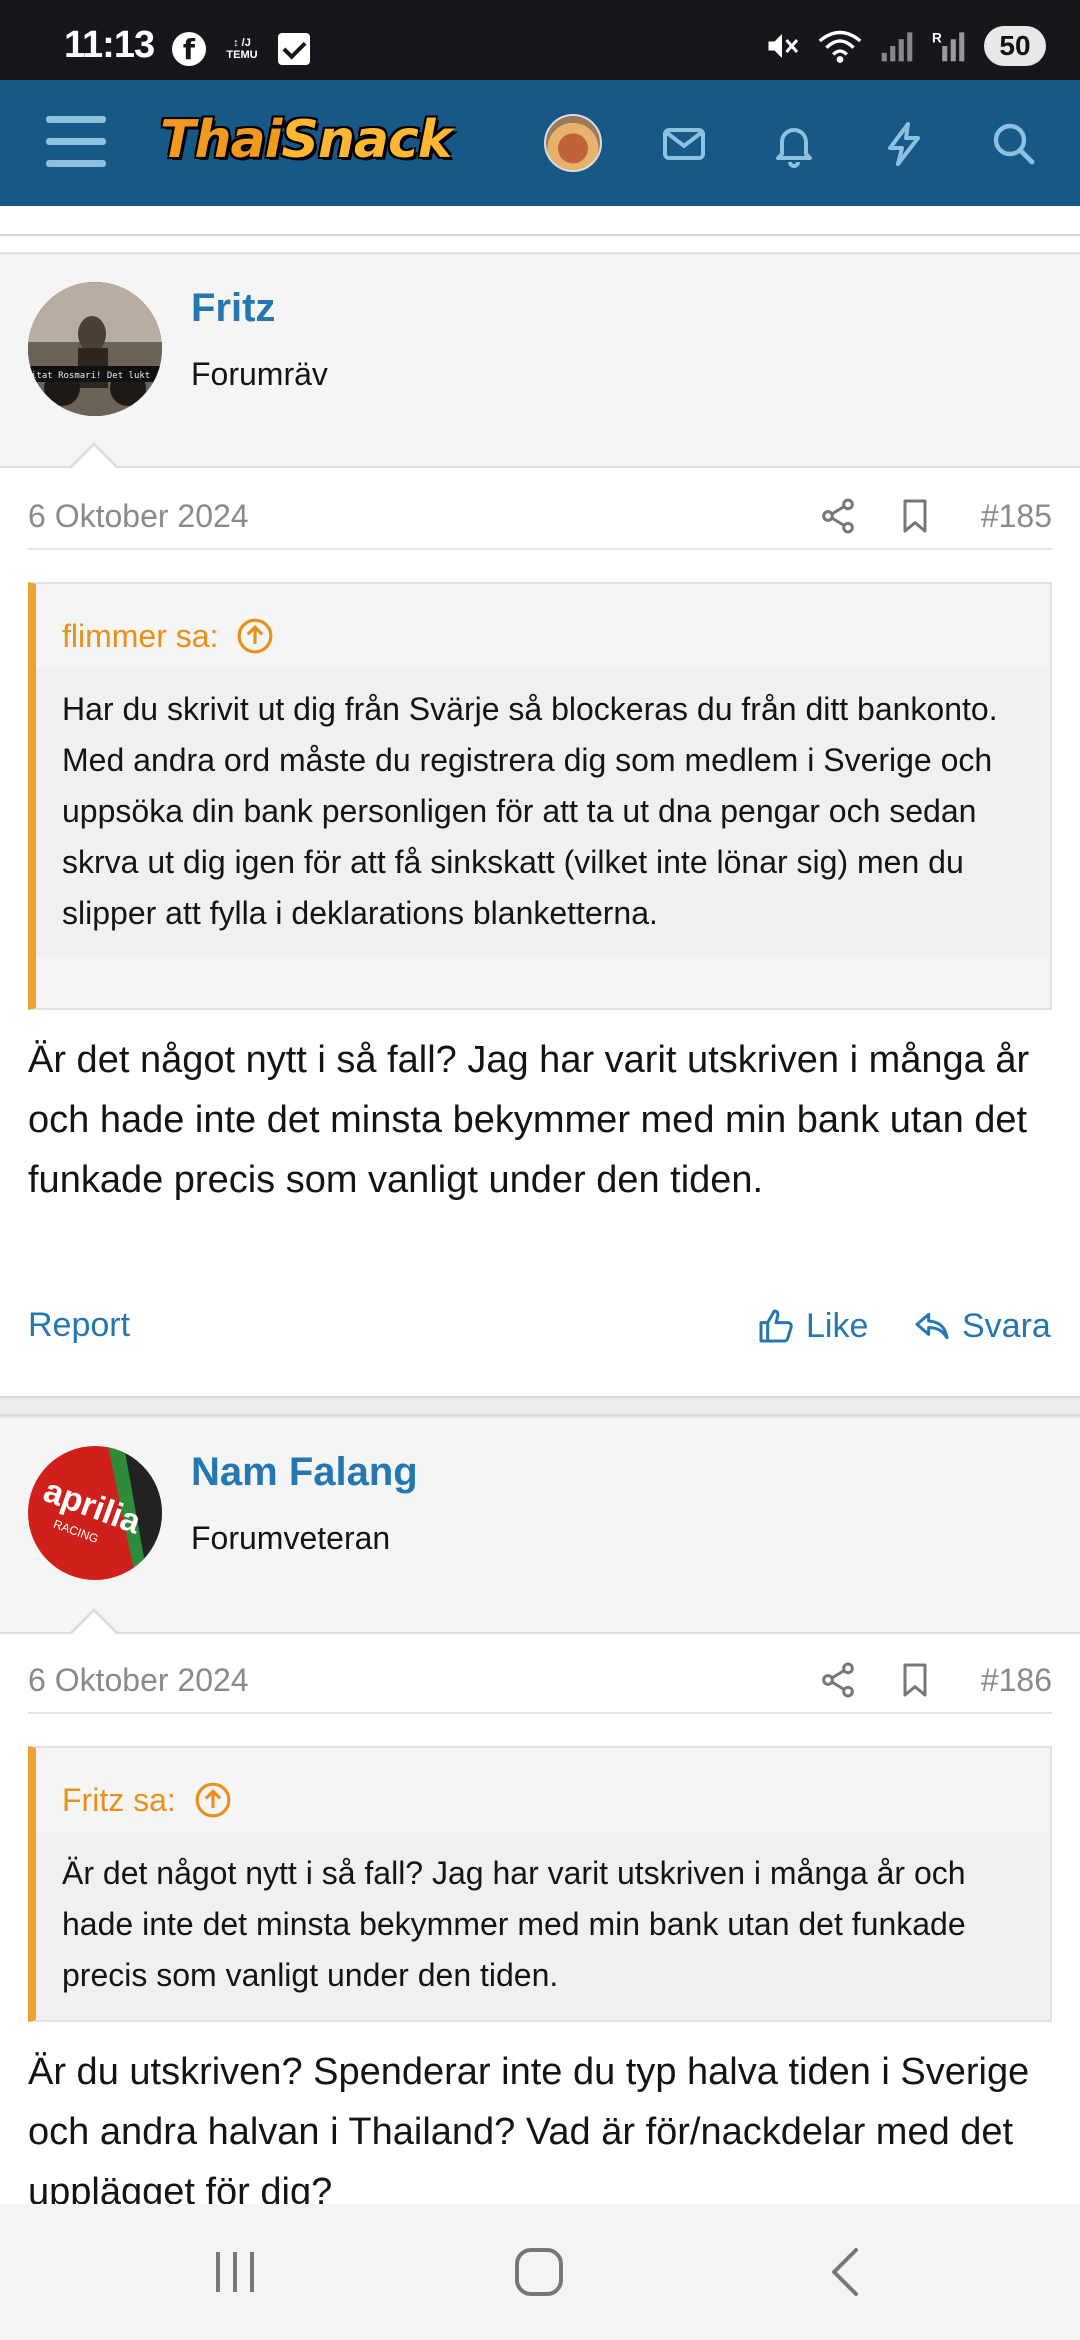  I want to click on system-nav-bar, so click(540, 2272).